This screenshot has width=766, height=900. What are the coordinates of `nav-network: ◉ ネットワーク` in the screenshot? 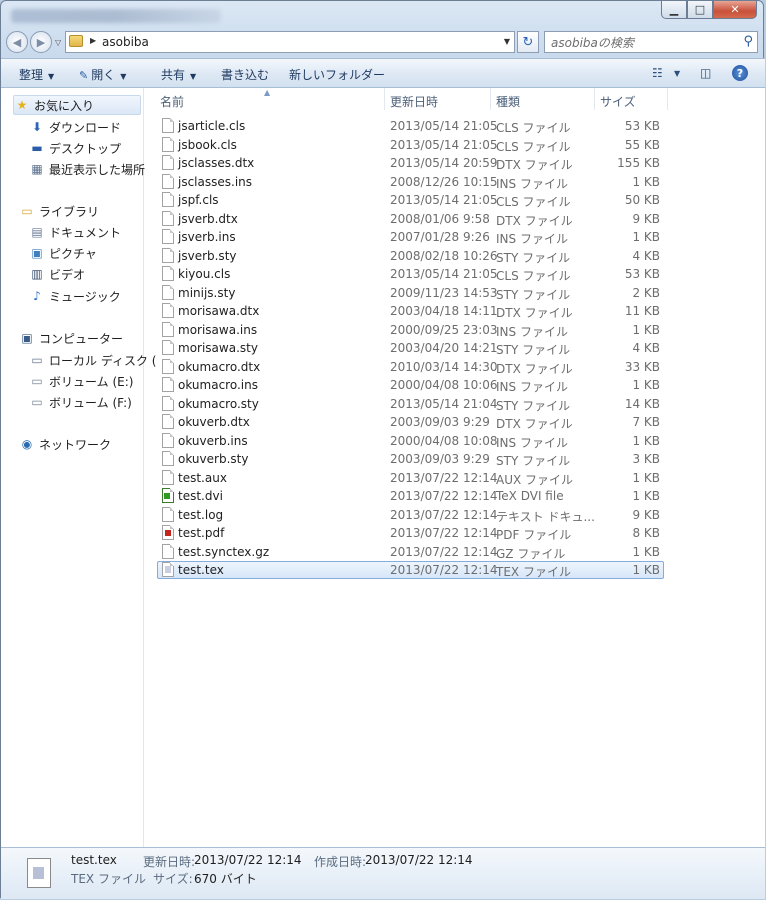 It's located at (65, 444).